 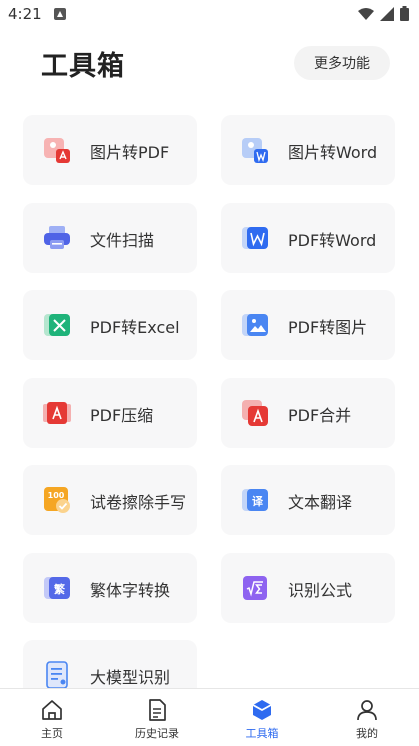 I want to click on user-icon, so click(x=367, y=710).